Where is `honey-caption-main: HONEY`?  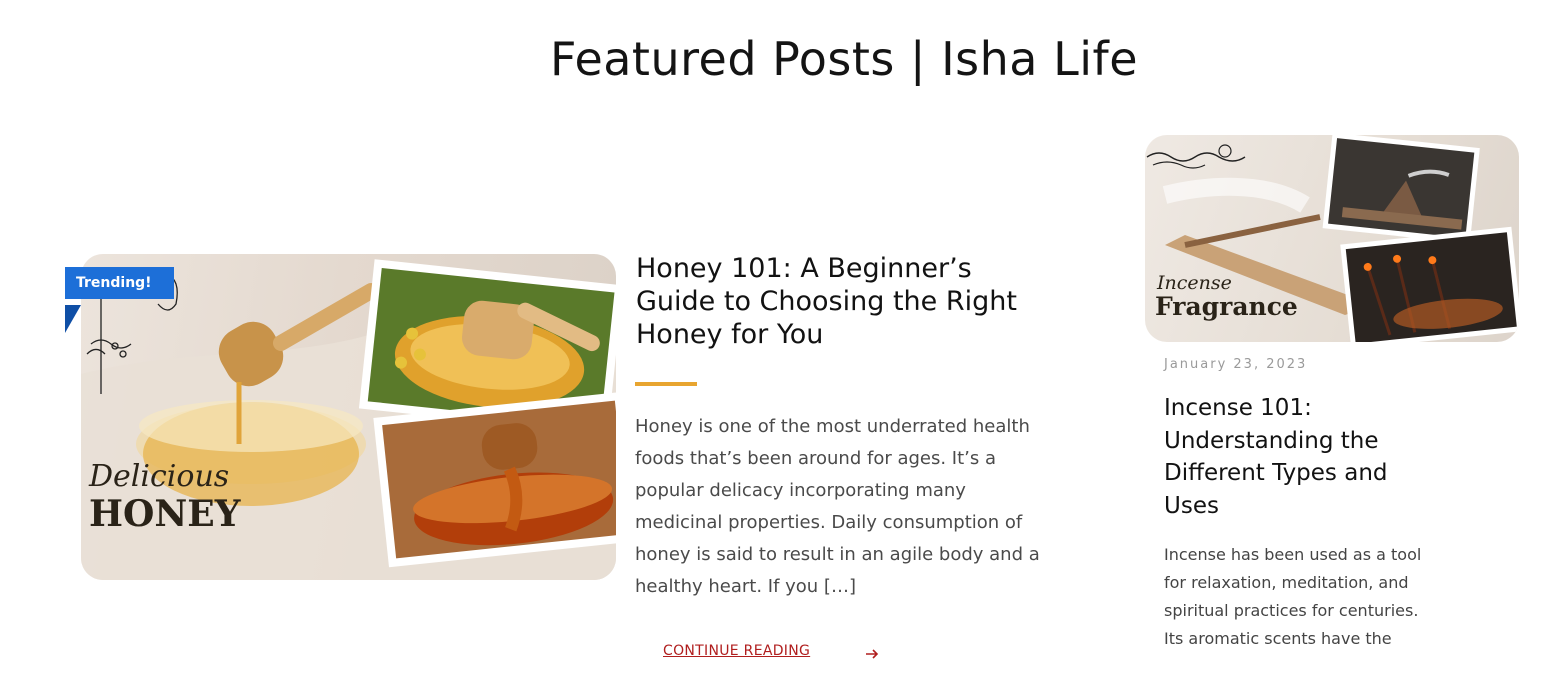
honey-caption-main: HONEY is located at coordinates (165, 514).